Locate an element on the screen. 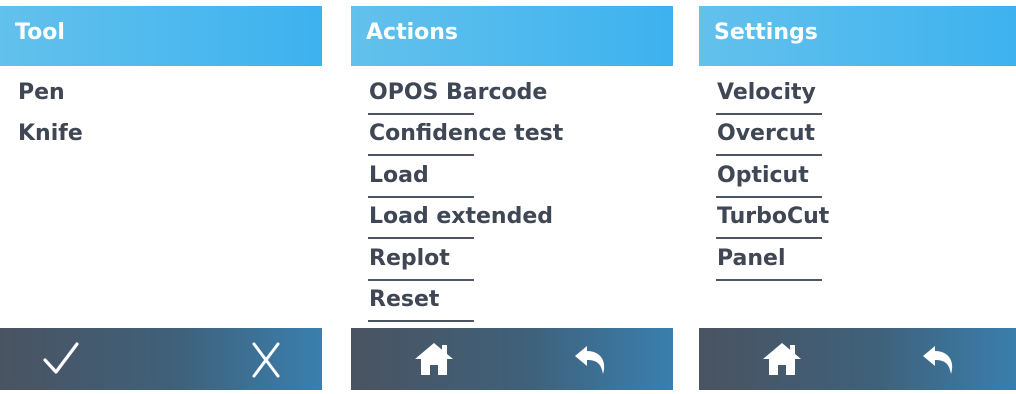 Image resolution: width=1016 pixels, height=394 pixels. settings-title: Settings is located at coordinates (766, 32).